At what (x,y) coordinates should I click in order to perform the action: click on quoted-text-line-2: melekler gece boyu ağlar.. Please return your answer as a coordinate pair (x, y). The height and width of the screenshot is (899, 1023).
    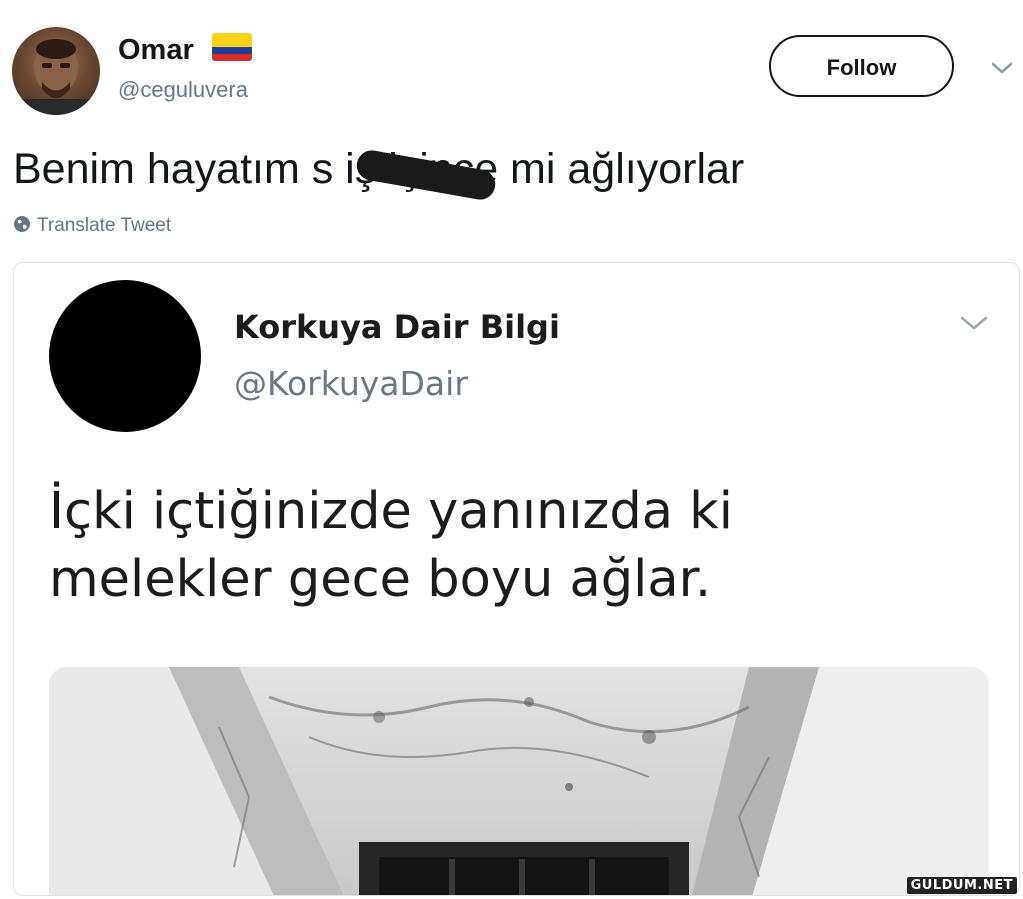
    Looking at the image, I should click on (380, 579).